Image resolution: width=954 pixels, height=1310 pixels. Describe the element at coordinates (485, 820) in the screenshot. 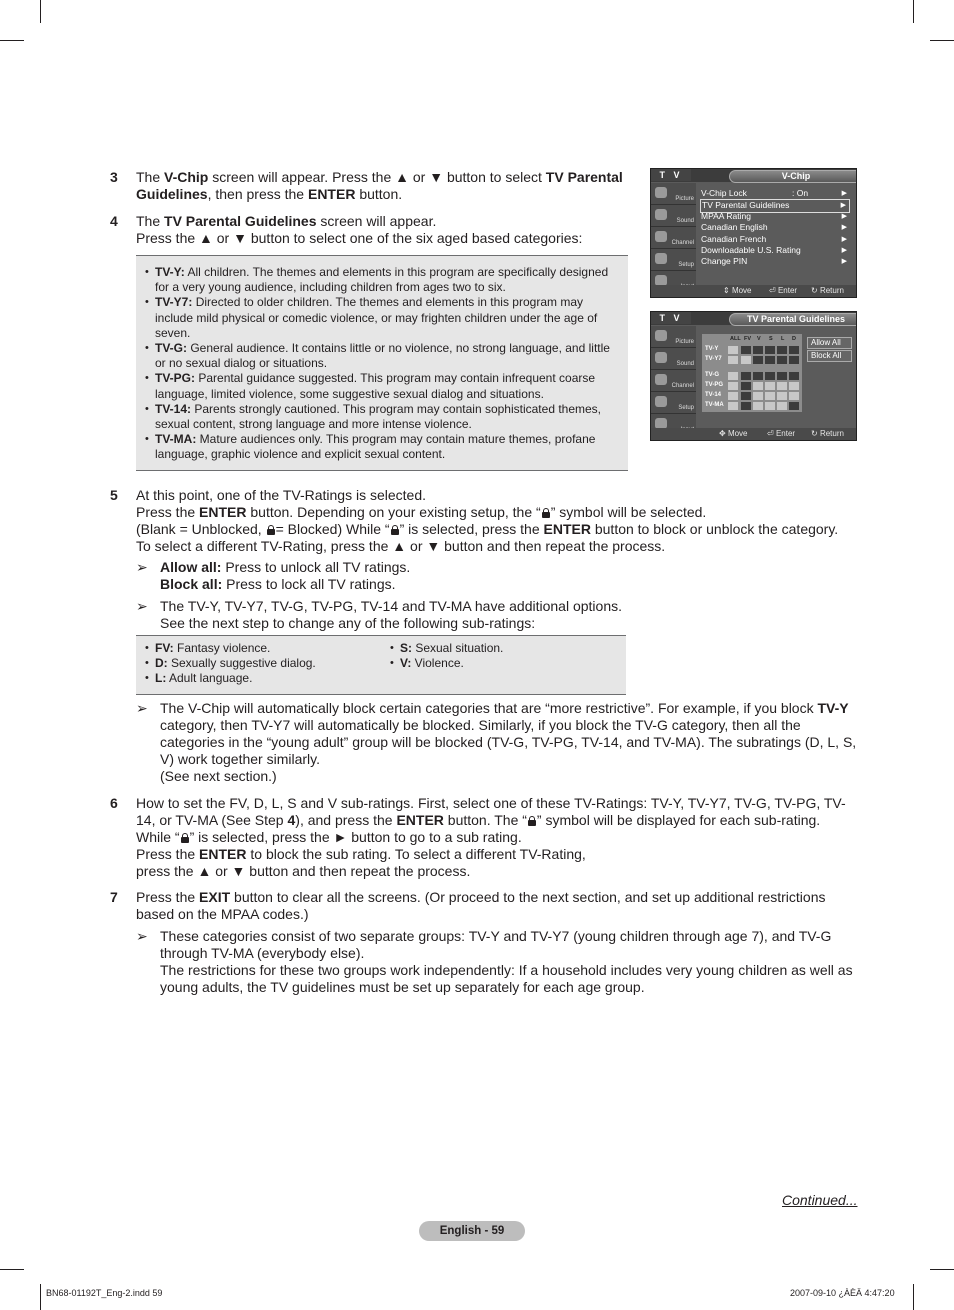

I see `text: button. The “` at that location.